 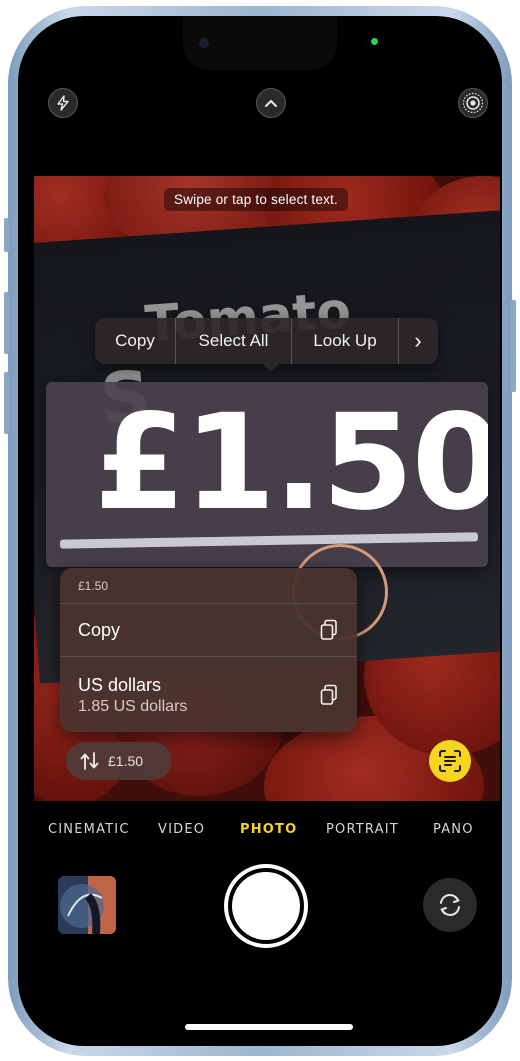 I want to click on dynamic-island, so click(x=280, y=43).